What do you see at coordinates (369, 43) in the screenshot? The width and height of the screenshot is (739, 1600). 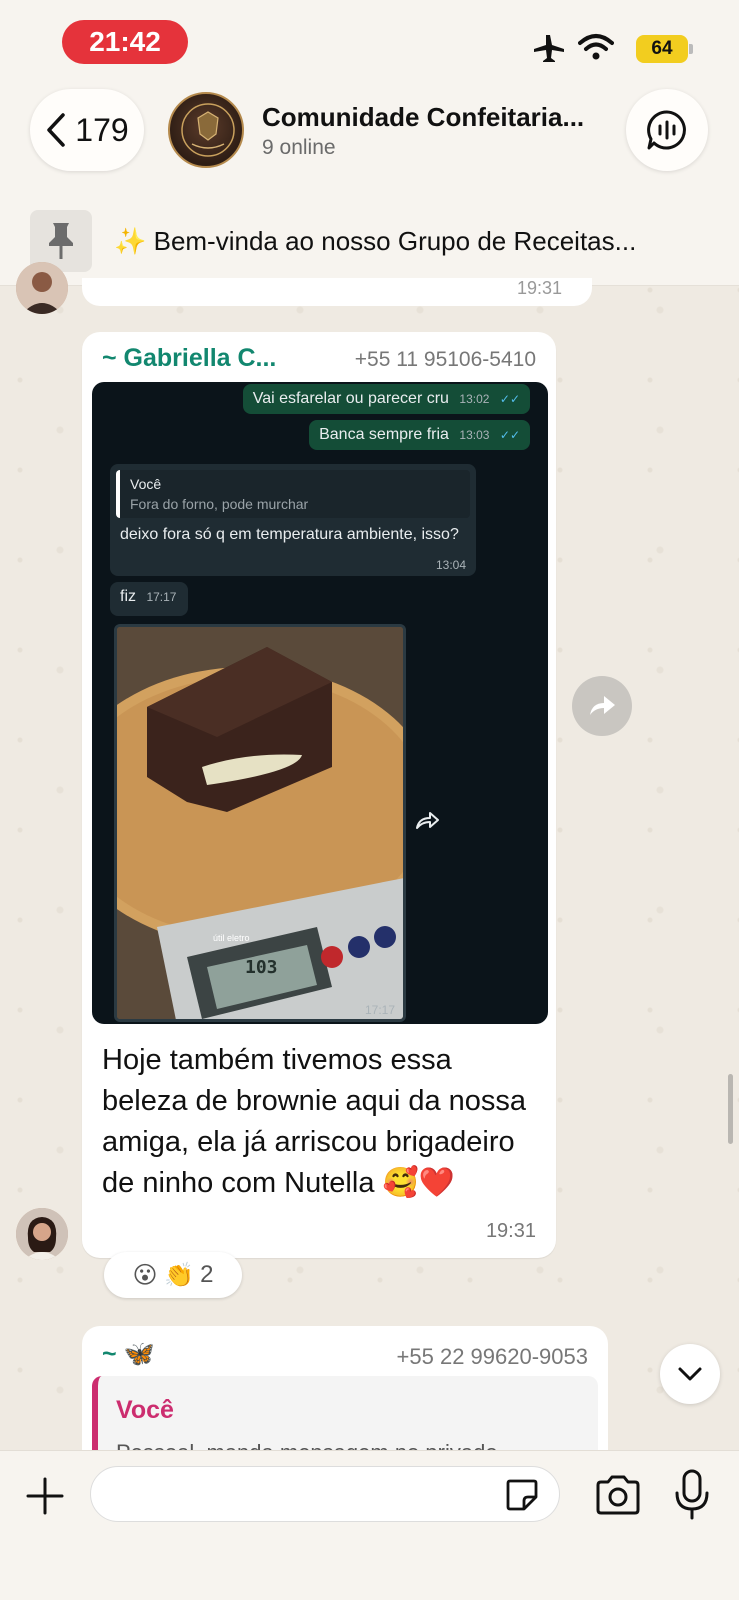 I see `status-bar: 21:42 64` at bounding box center [369, 43].